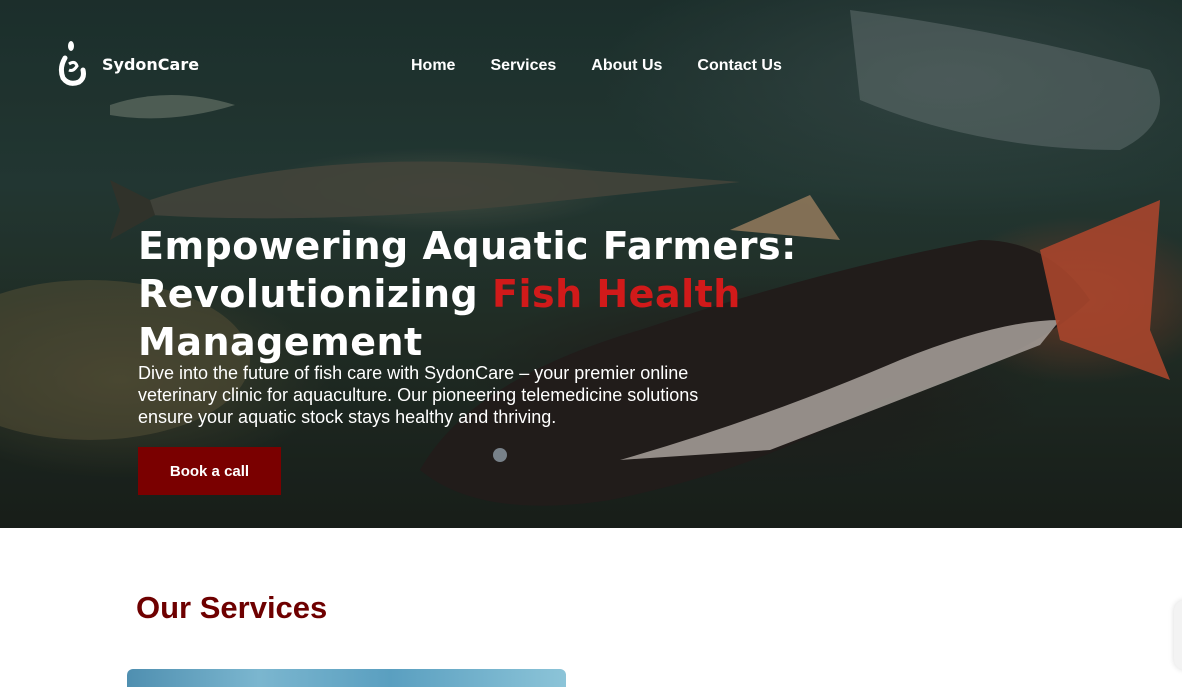 This screenshot has width=1182, height=687. I want to click on fish-hook-icon, so click(72, 63).